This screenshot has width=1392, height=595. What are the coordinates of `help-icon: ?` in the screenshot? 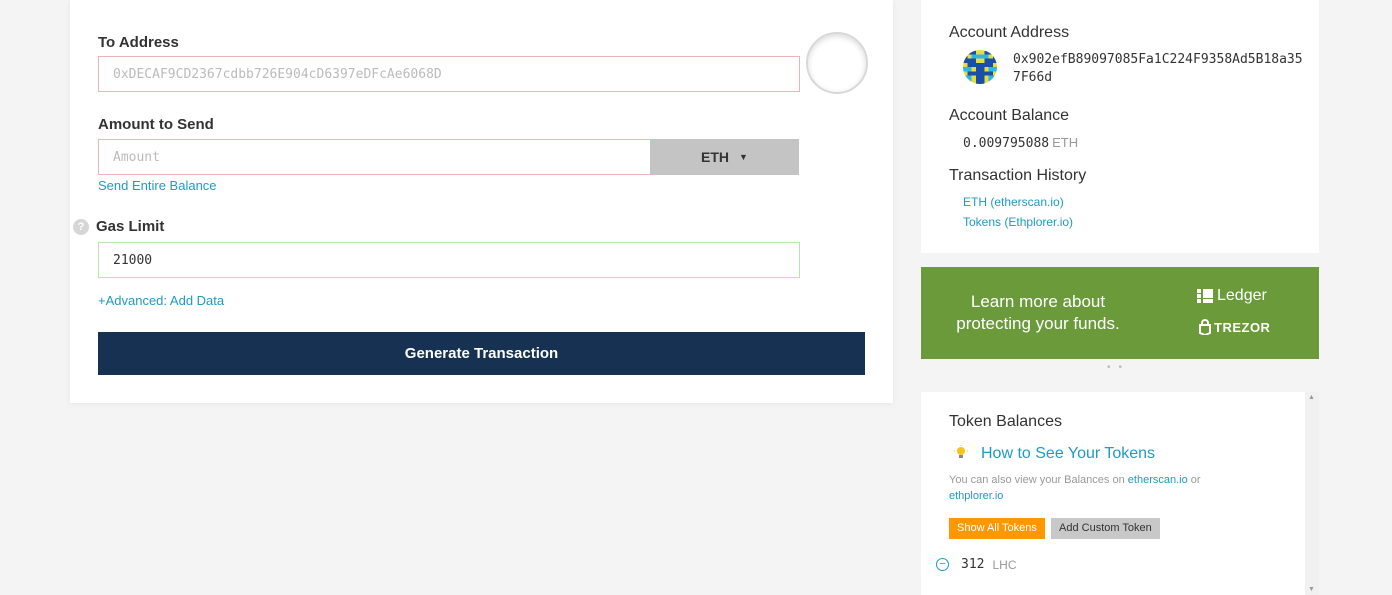 It's located at (81, 227).